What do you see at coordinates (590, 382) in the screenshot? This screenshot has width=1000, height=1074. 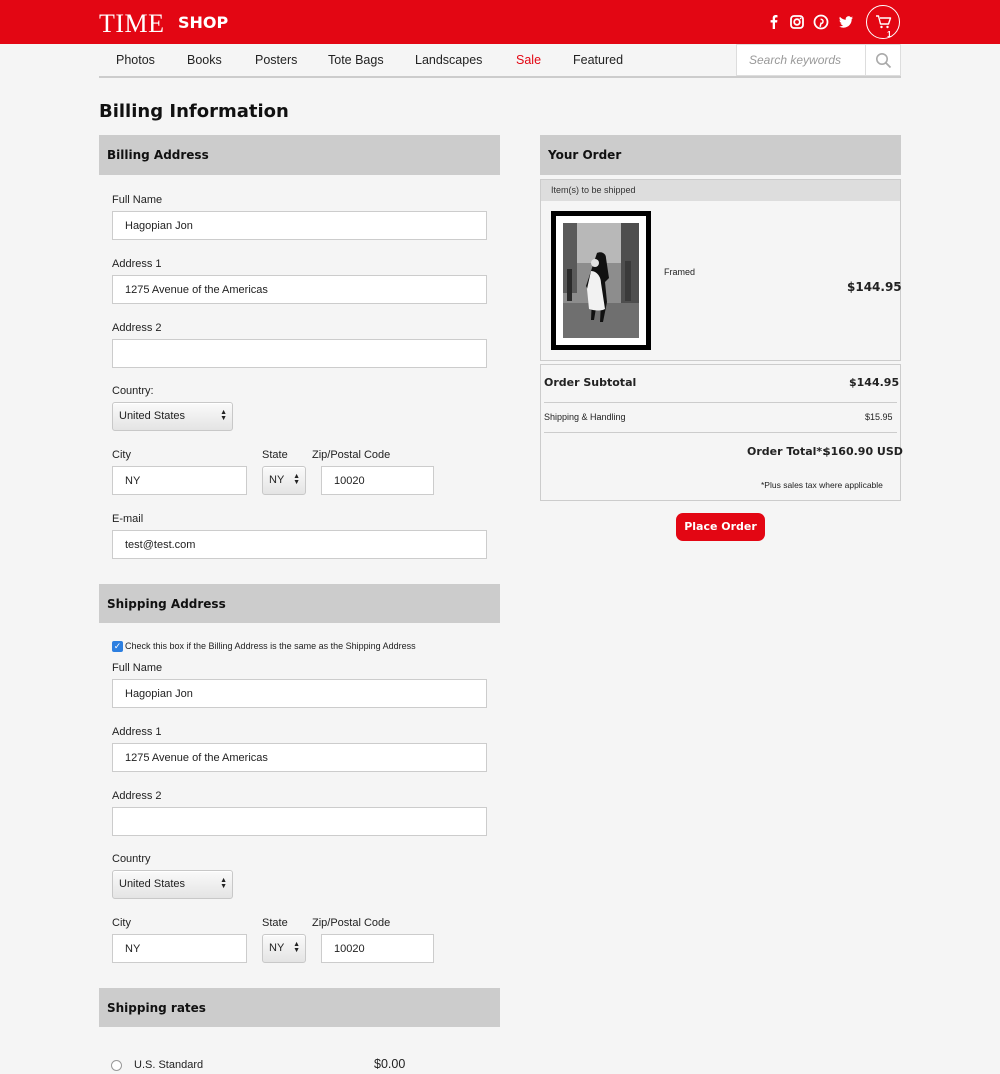 I see `order-subtotal-label: Order Subtotal` at bounding box center [590, 382].